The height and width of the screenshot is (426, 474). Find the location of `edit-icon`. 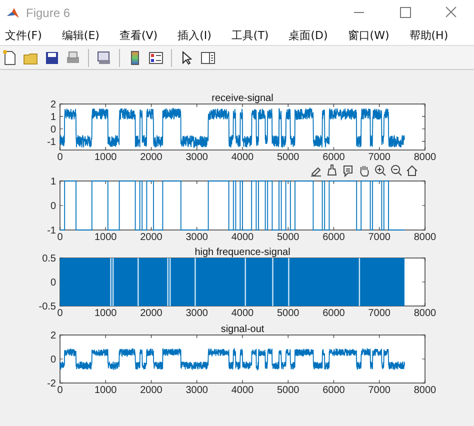

edit-icon is located at coordinates (316, 171).